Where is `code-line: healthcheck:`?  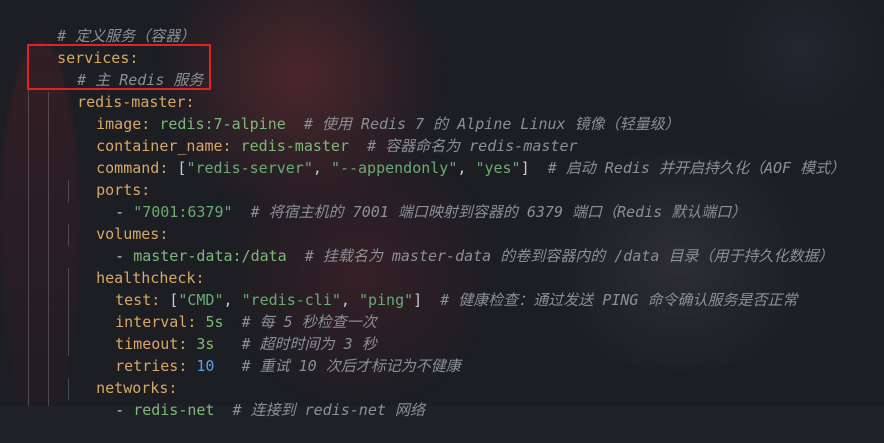
code-line: healthcheck: is located at coordinates (132, 266).